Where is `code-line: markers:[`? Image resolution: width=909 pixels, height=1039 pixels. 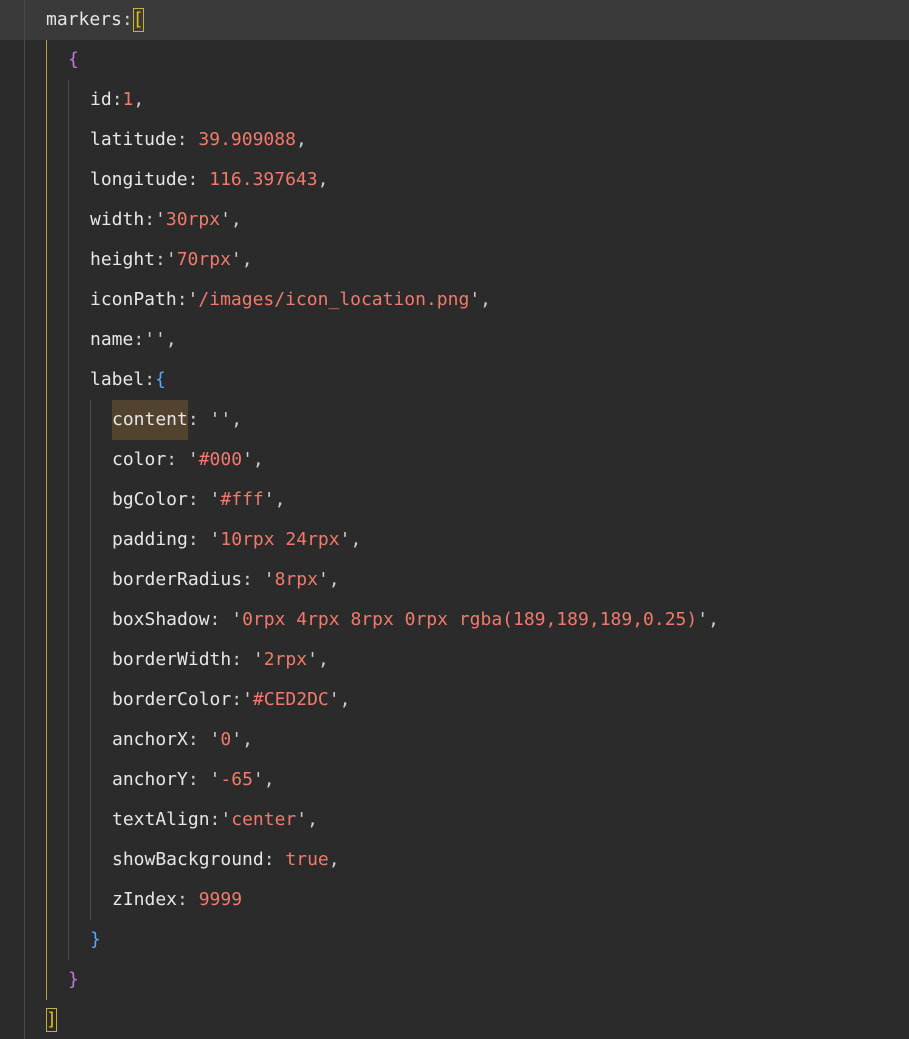
code-line: markers:[ is located at coordinates (95, 20).